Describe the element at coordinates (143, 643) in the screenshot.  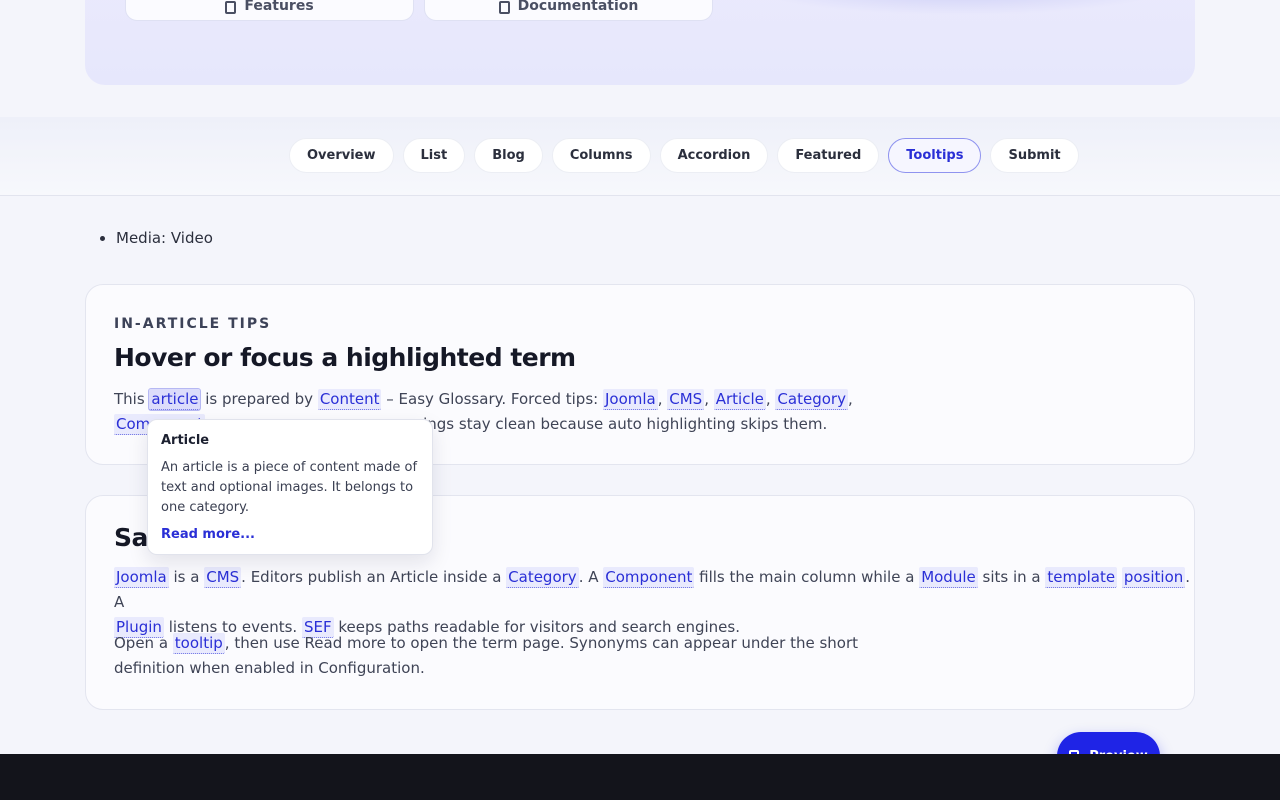
I see `text-segment: Open a` at that location.